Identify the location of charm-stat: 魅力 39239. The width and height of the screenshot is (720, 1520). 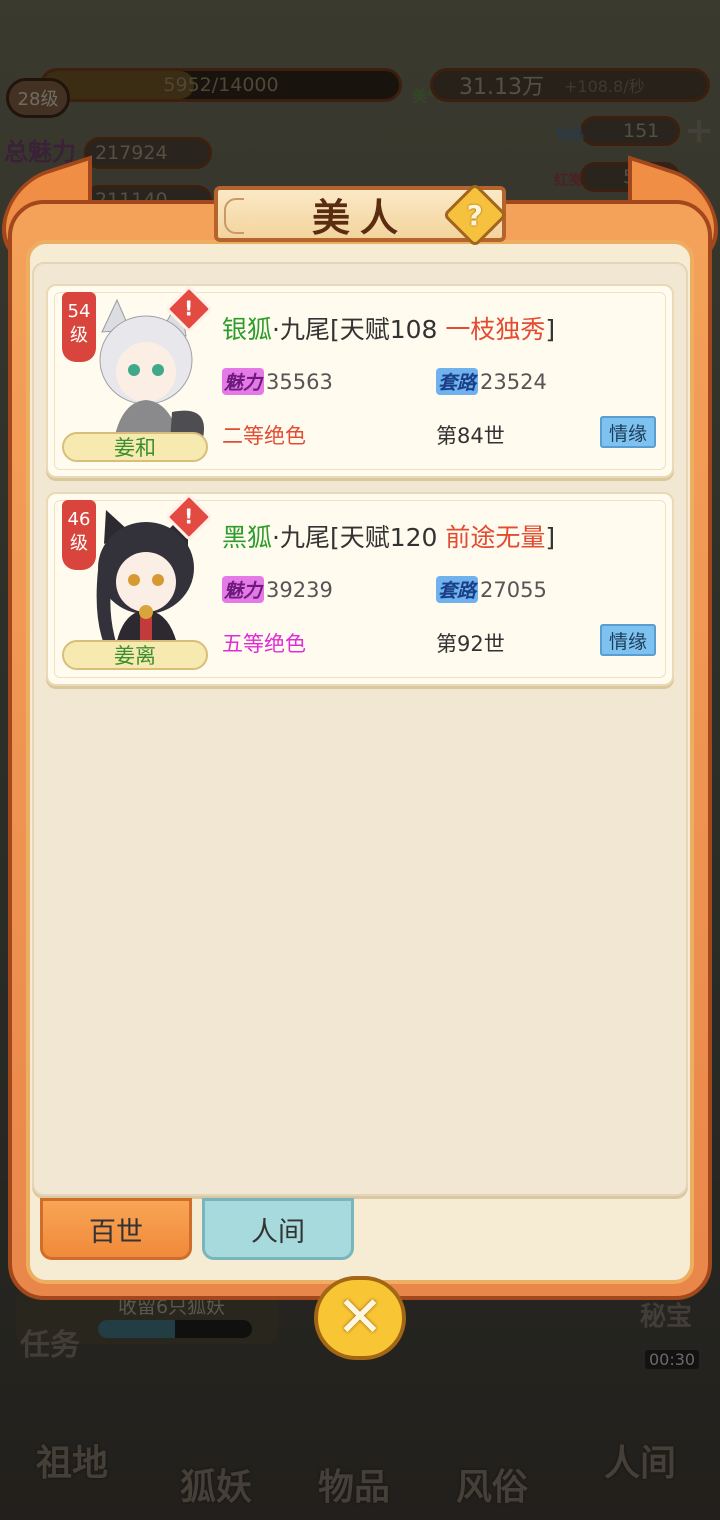
(277, 589).